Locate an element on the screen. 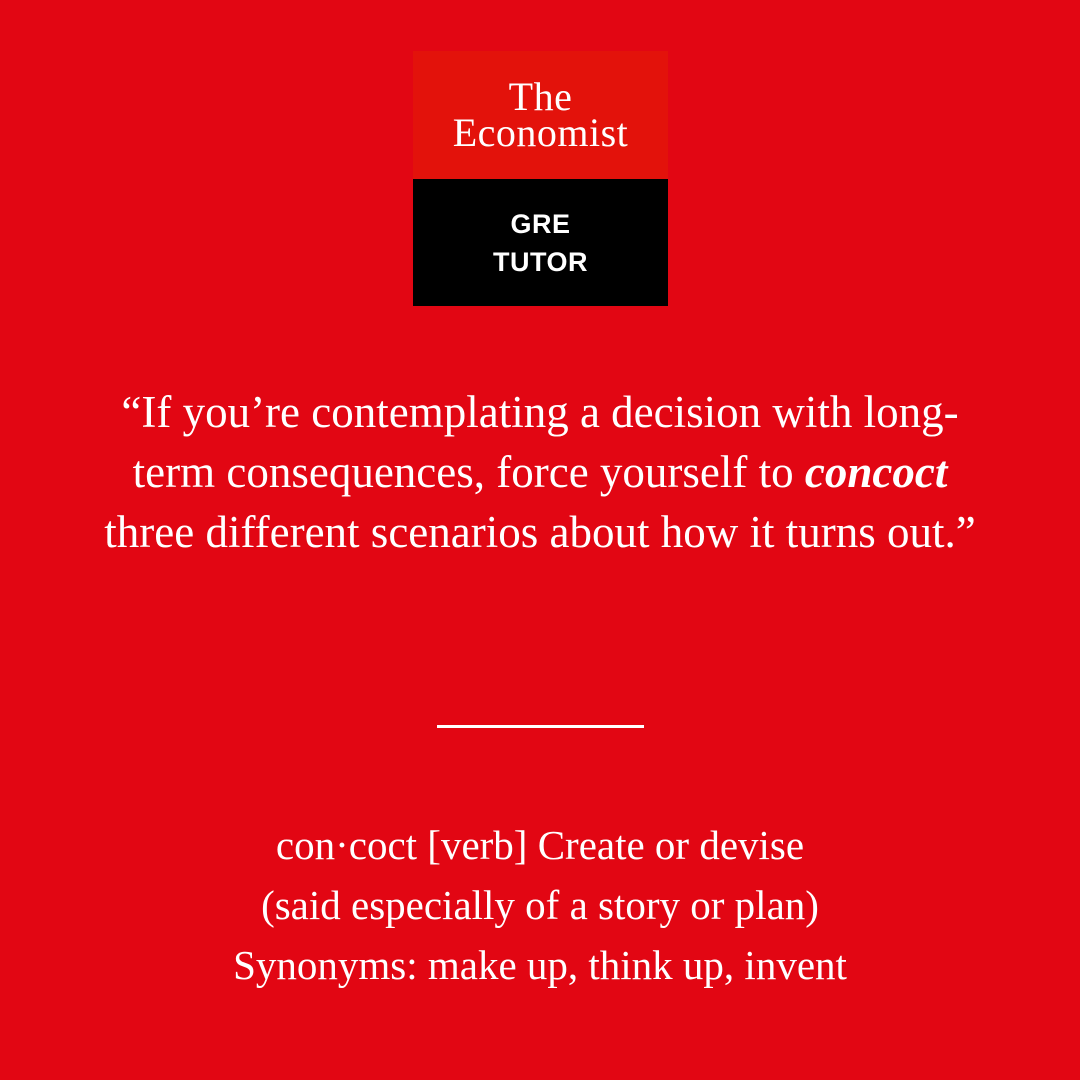 The height and width of the screenshot is (1080, 1080). logo-subtitle-block: GRE TUTOR is located at coordinates (540, 242).